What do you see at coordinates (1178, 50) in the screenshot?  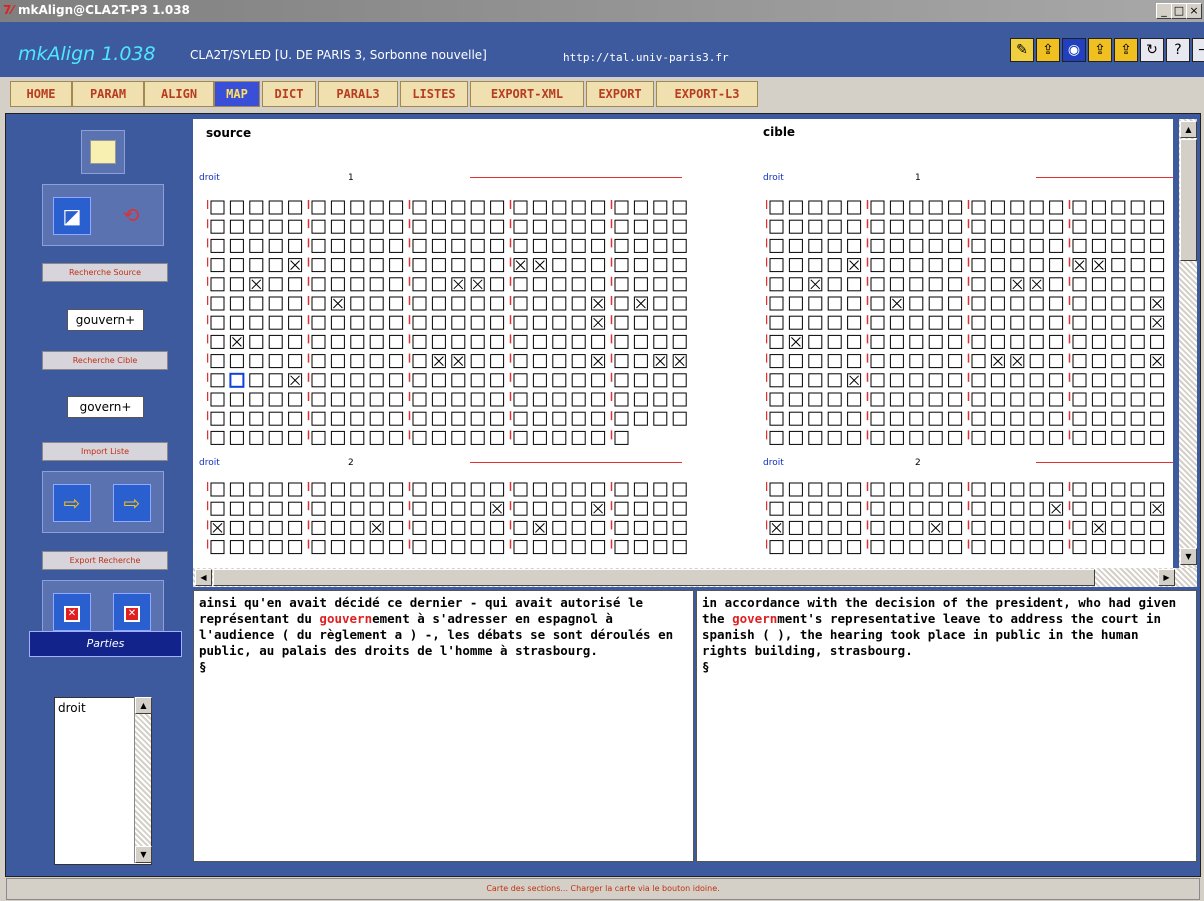 I see `help-icon: ?` at bounding box center [1178, 50].